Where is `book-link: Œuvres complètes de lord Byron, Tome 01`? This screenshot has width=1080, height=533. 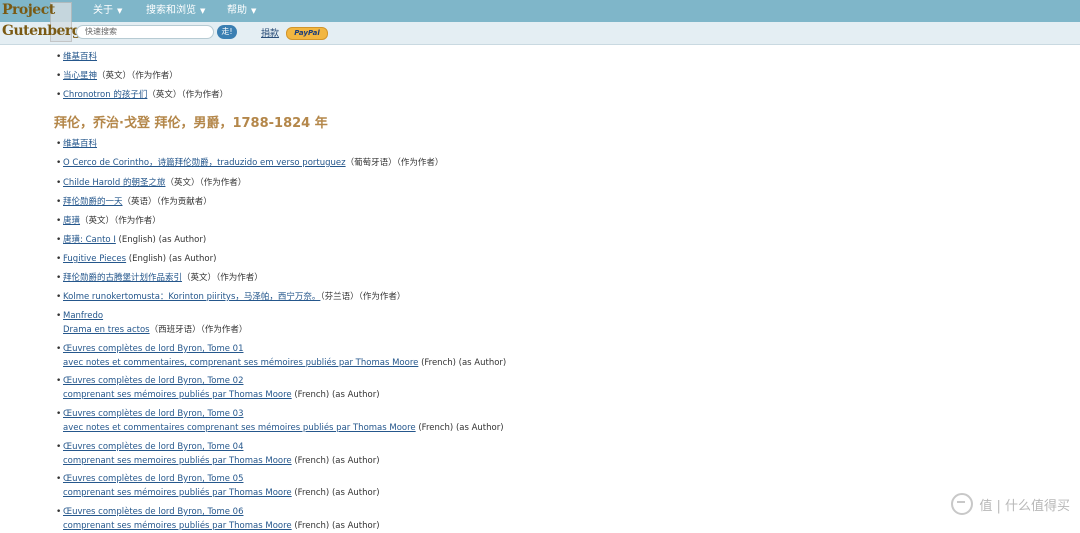 book-link: Œuvres complètes de lord Byron, Tome 01 is located at coordinates (153, 349).